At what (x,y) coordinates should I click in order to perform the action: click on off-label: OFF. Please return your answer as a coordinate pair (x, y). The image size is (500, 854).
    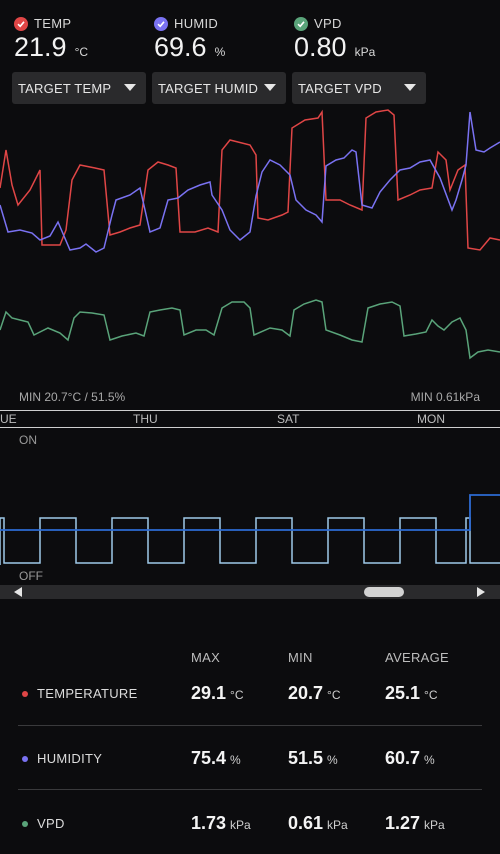
    Looking at the image, I should click on (31, 576).